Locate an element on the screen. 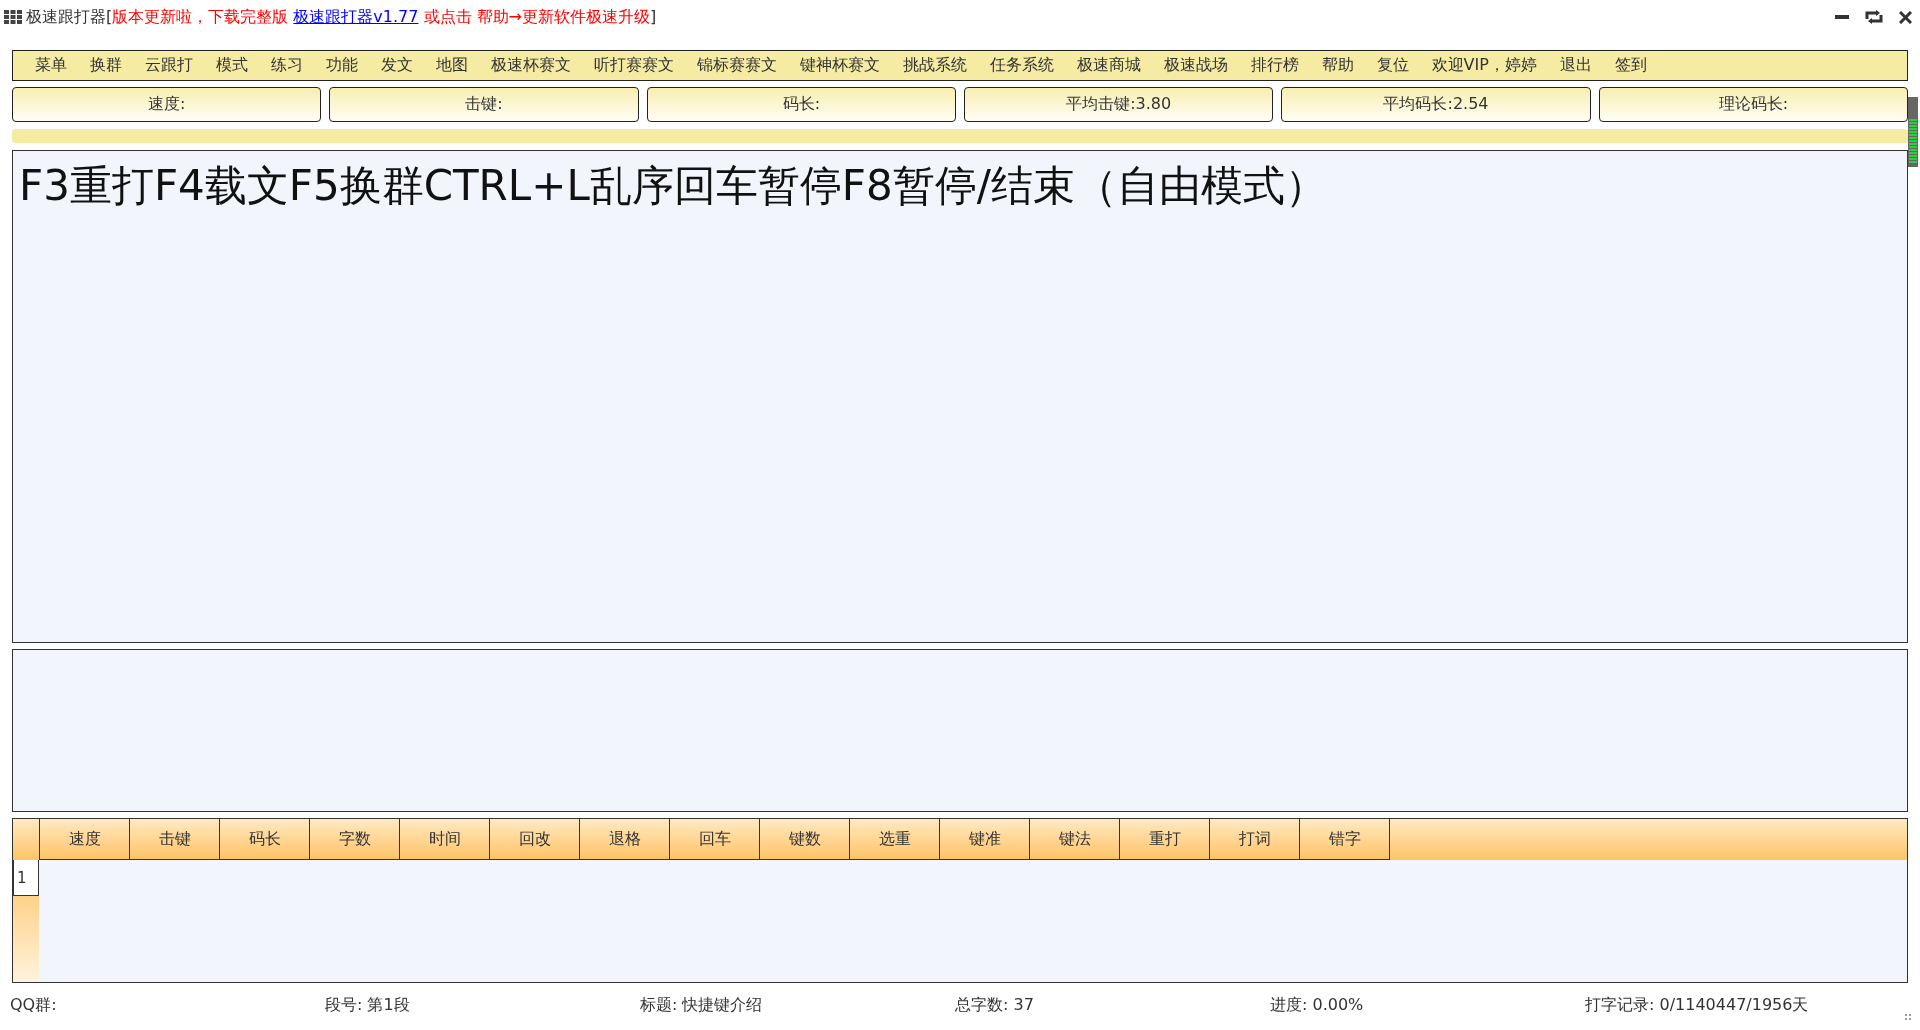 The width and height of the screenshot is (1920, 1030). column-header: 键数 is located at coordinates (805, 839).